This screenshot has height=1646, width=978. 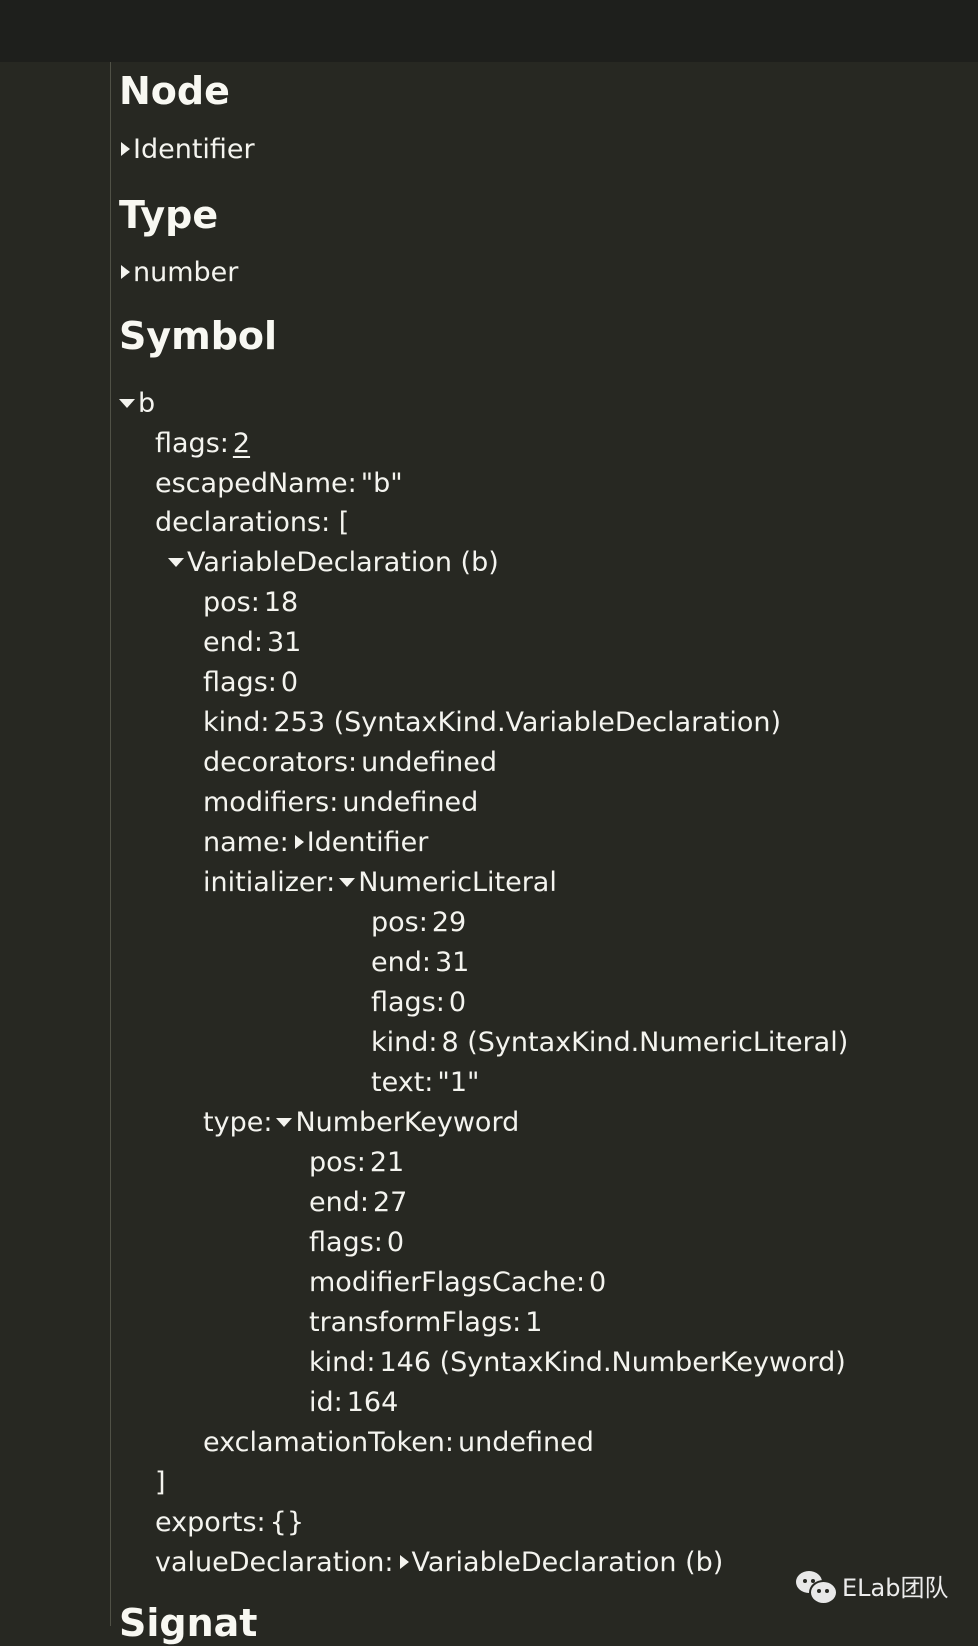 I want to click on prop-value: {}, so click(x=286, y=1522).